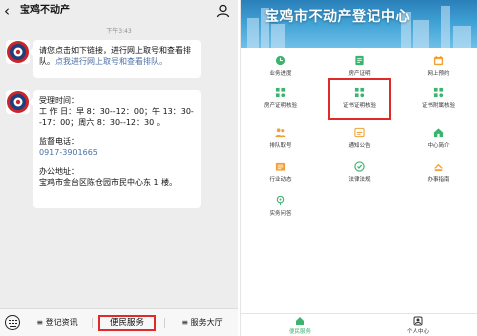 This screenshot has width=477, height=336. Describe the element at coordinates (337, 17) in the screenshot. I see `banner-title: 宝鸡市不动产登记中心` at that location.